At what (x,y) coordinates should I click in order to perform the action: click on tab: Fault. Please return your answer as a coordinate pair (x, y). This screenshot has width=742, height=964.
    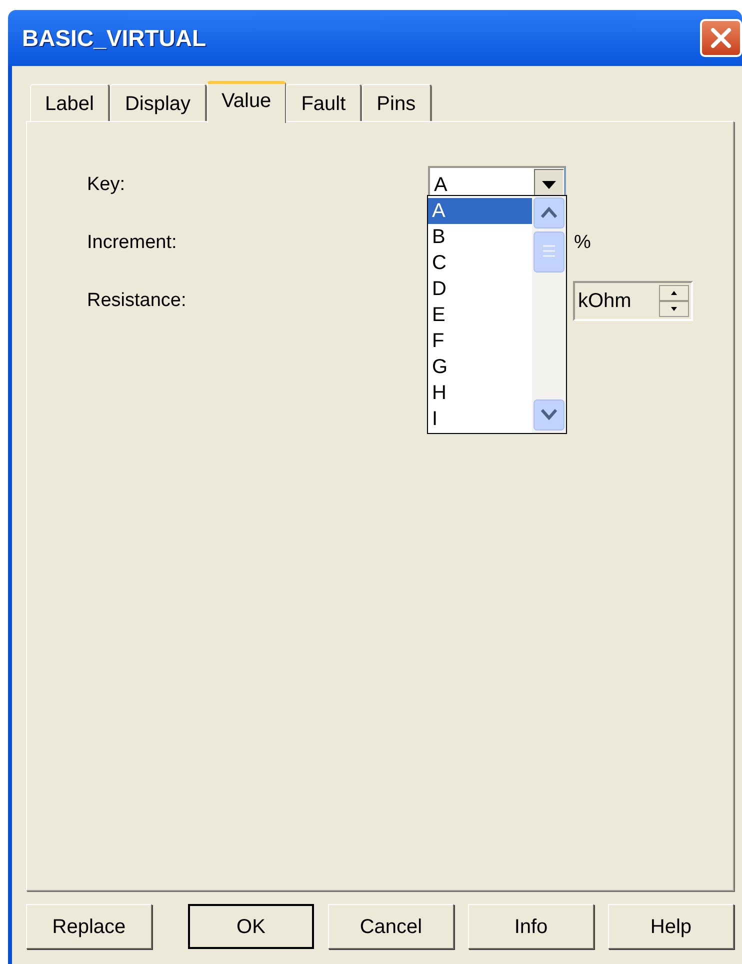
    Looking at the image, I should click on (324, 103).